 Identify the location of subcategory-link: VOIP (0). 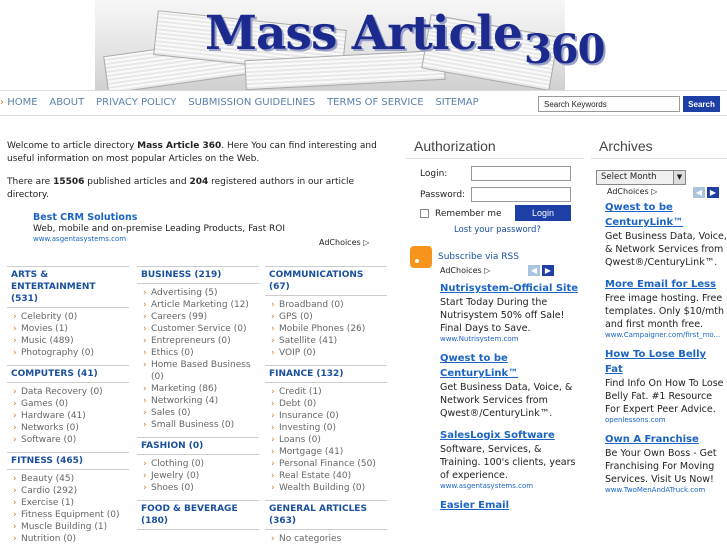
(329, 353).